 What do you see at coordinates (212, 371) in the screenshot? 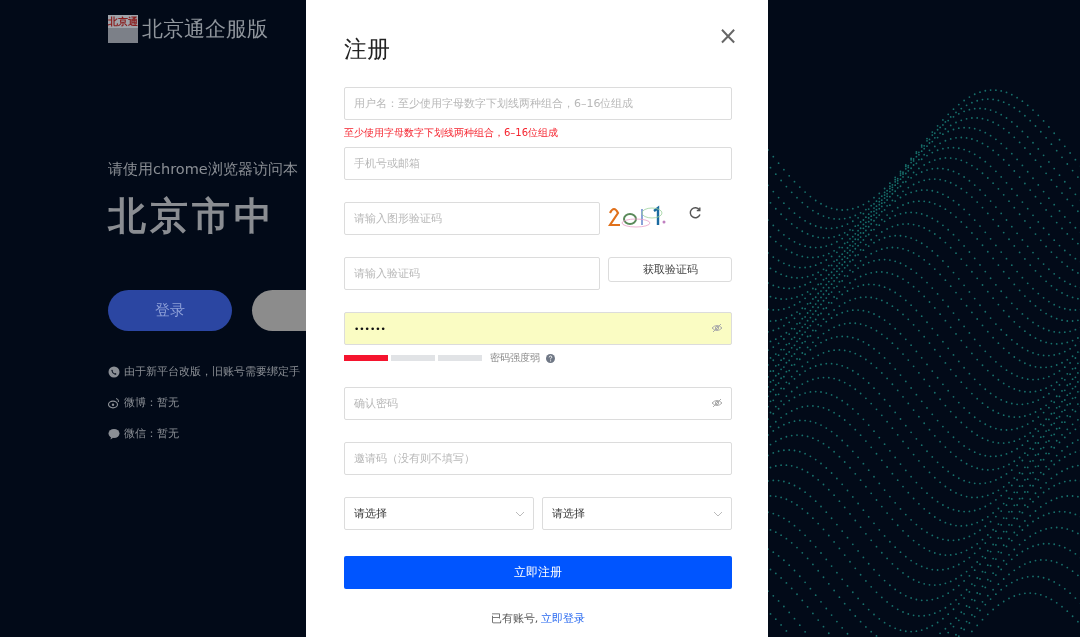
I see `info-text: 由于新平台改版，旧账号需要绑定手` at bounding box center [212, 371].